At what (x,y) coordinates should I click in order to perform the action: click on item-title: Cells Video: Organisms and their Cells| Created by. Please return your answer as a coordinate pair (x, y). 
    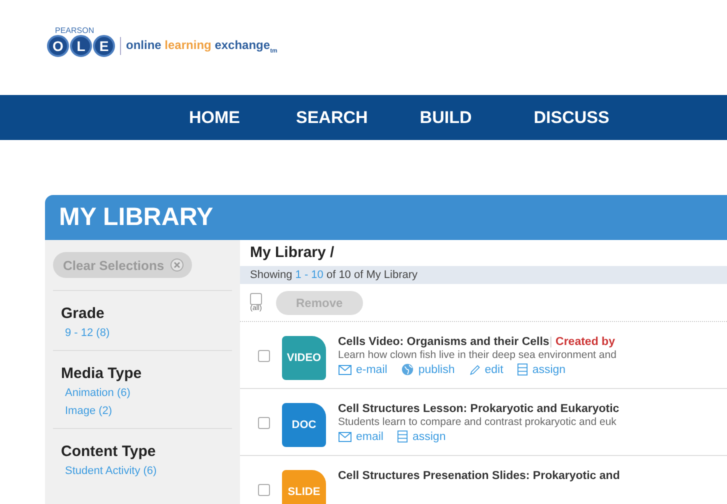
    Looking at the image, I should click on (477, 342).